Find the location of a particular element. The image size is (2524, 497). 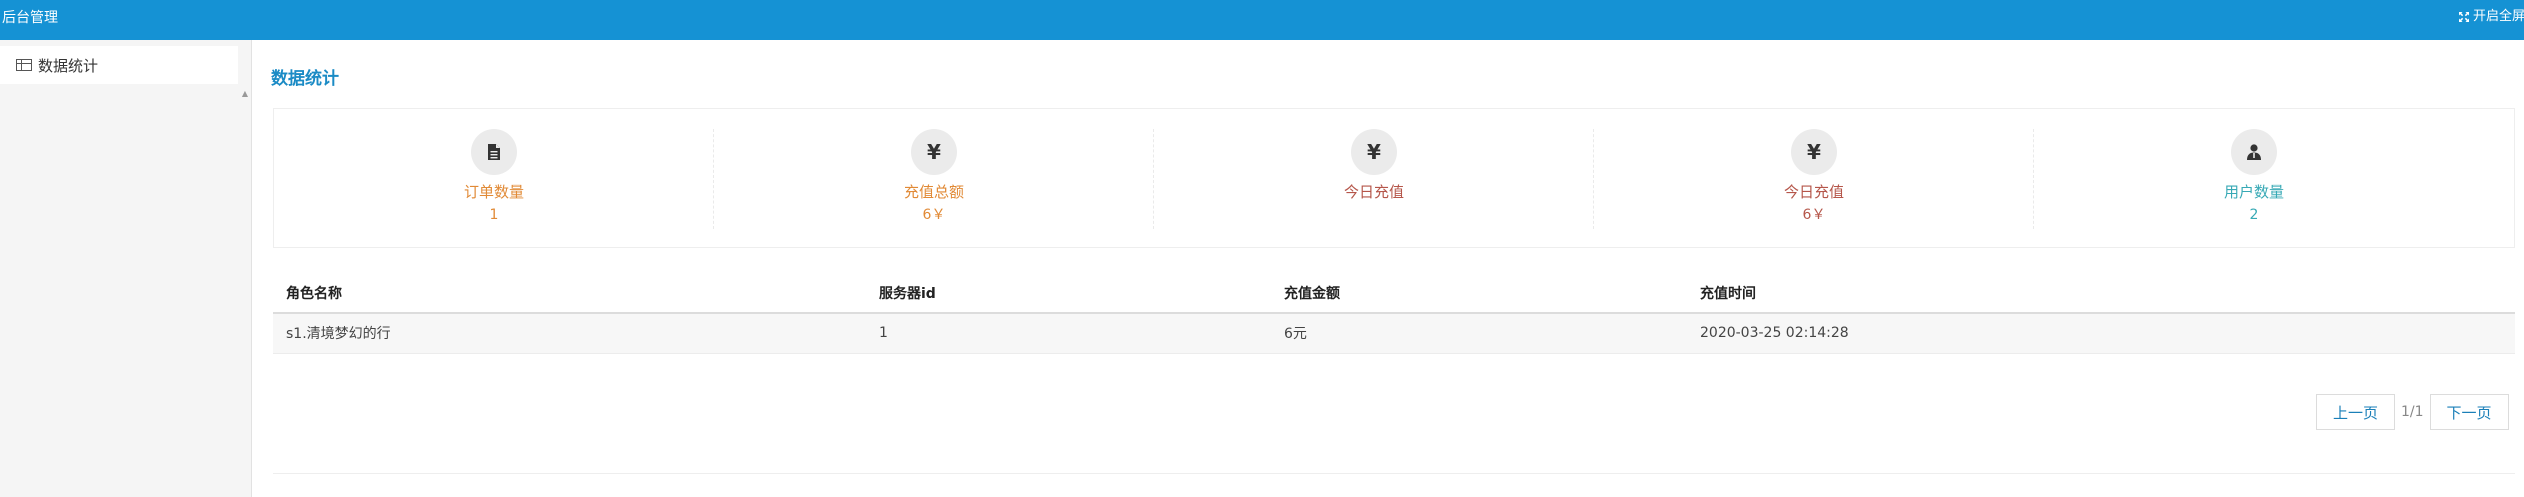

brand-title: 后台管理 is located at coordinates (30, 18).